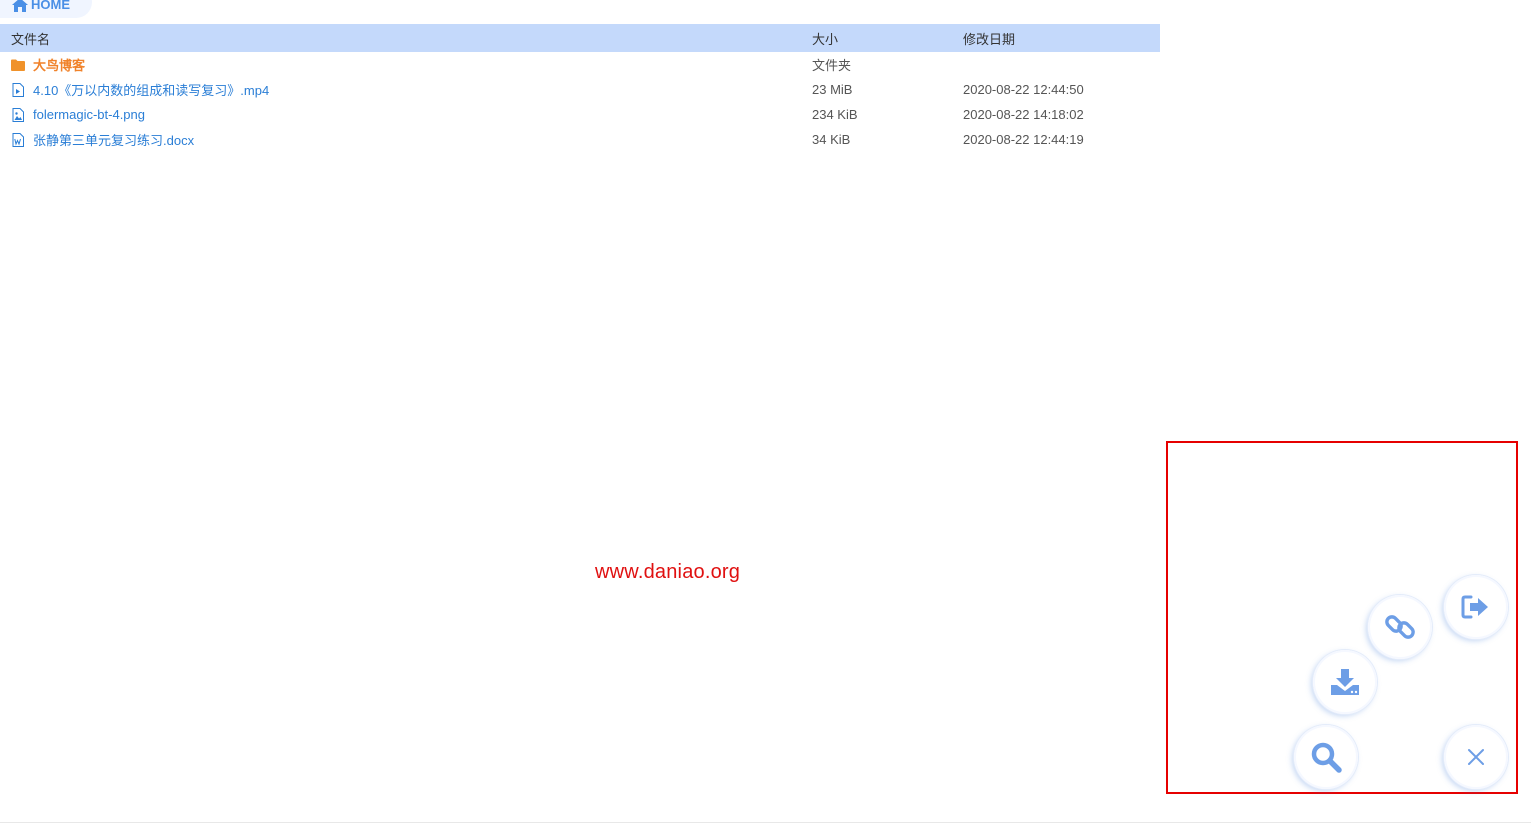  What do you see at coordinates (18, 89) in the screenshot?
I see `video-file-icon` at bounding box center [18, 89].